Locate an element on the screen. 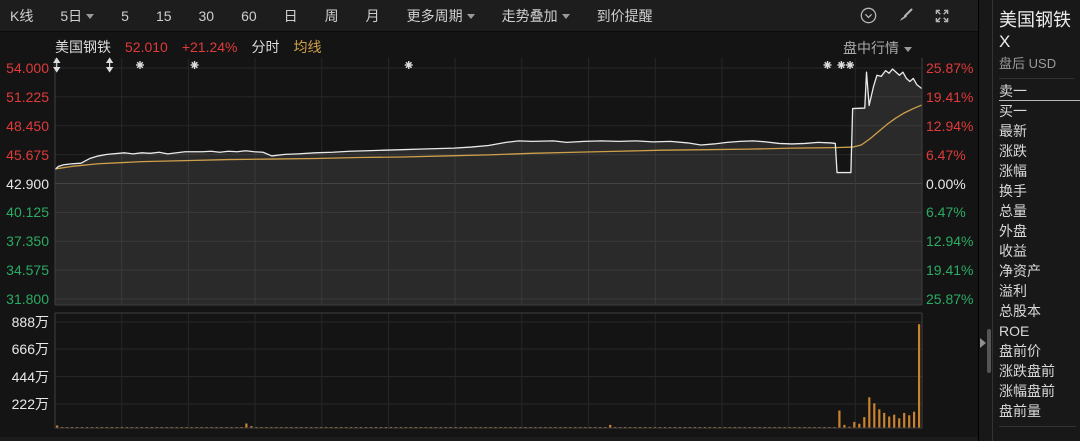 This screenshot has height=441, width=1080. toolbar-item-label: 15 is located at coordinates (163, 15).